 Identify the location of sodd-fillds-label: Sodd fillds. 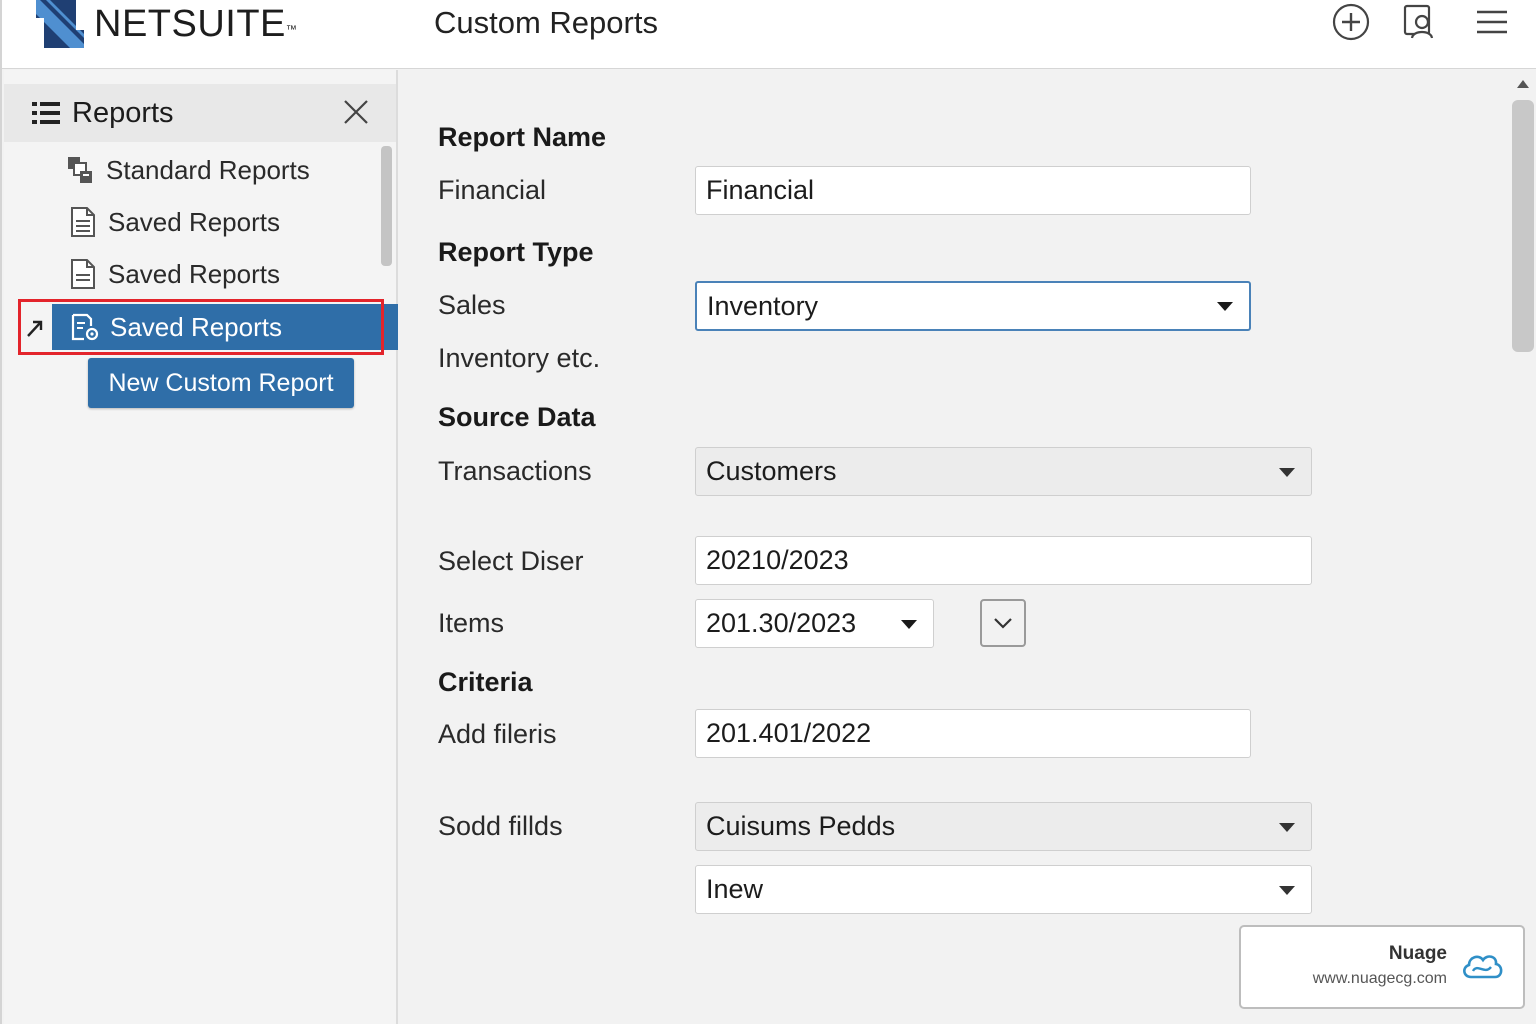
(500, 826).